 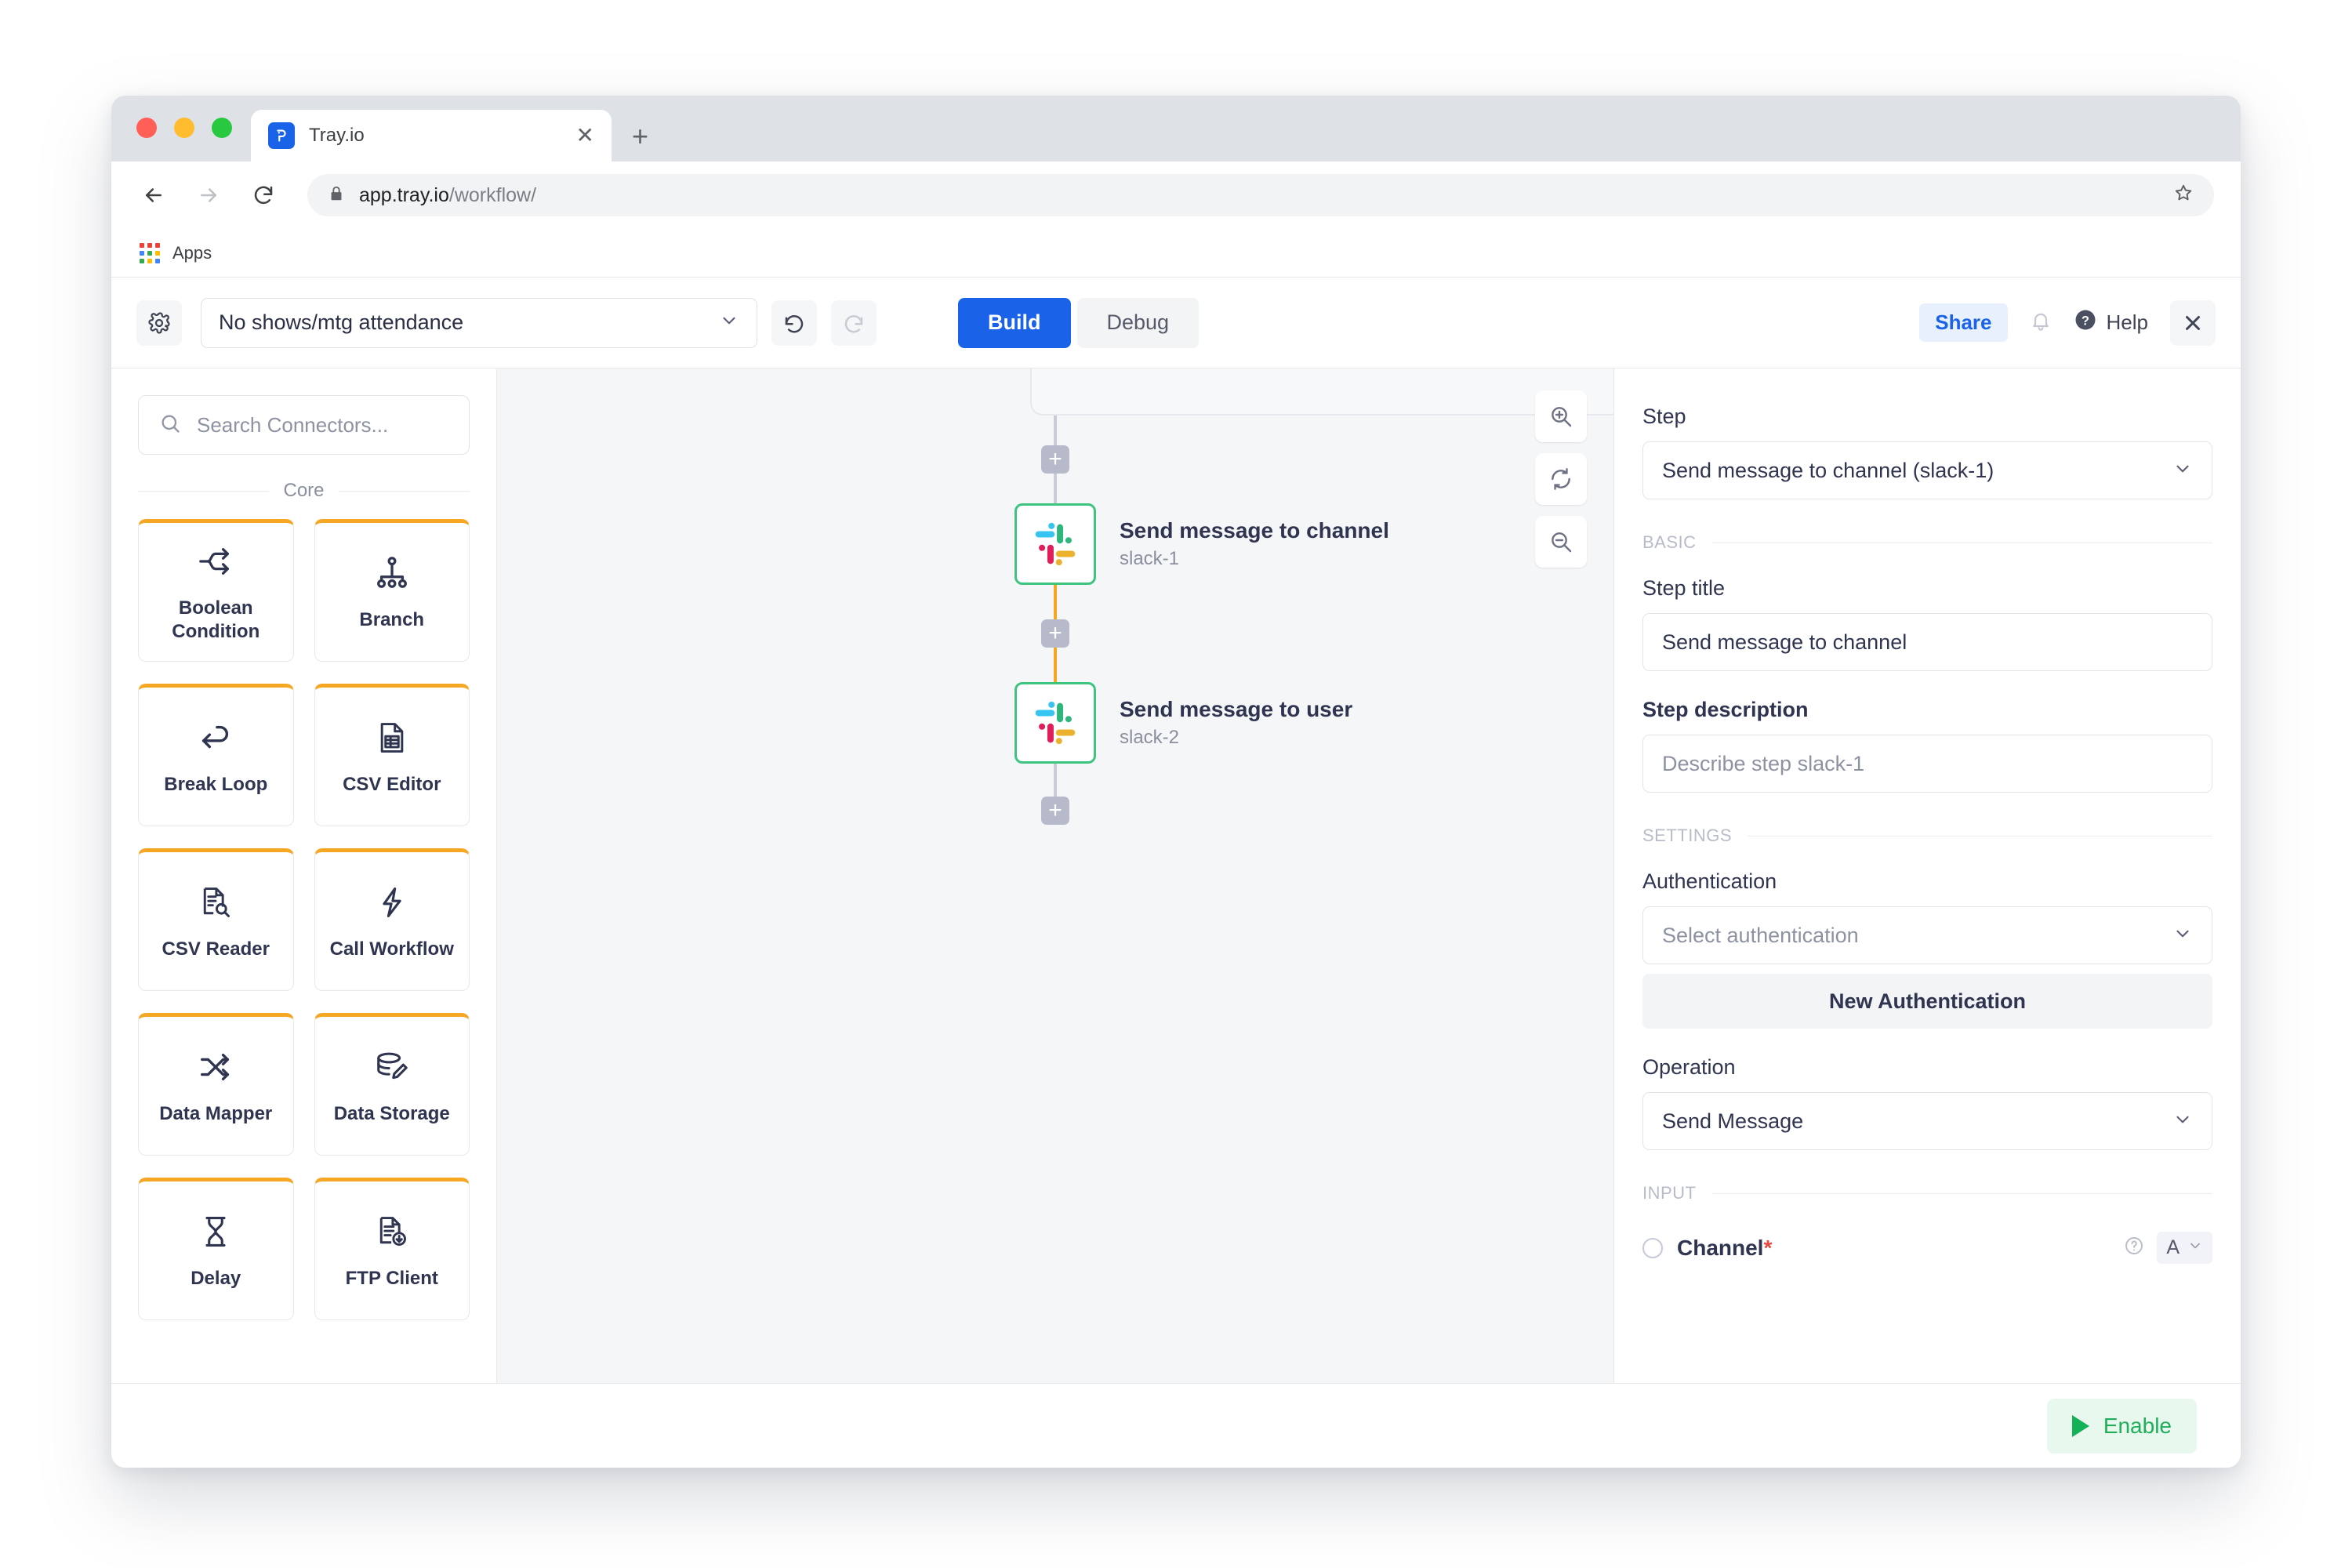 What do you see at coordinates (640, 136) in the screenshot?
I see `new-tab-button: +` at bounding box center [640, 136].